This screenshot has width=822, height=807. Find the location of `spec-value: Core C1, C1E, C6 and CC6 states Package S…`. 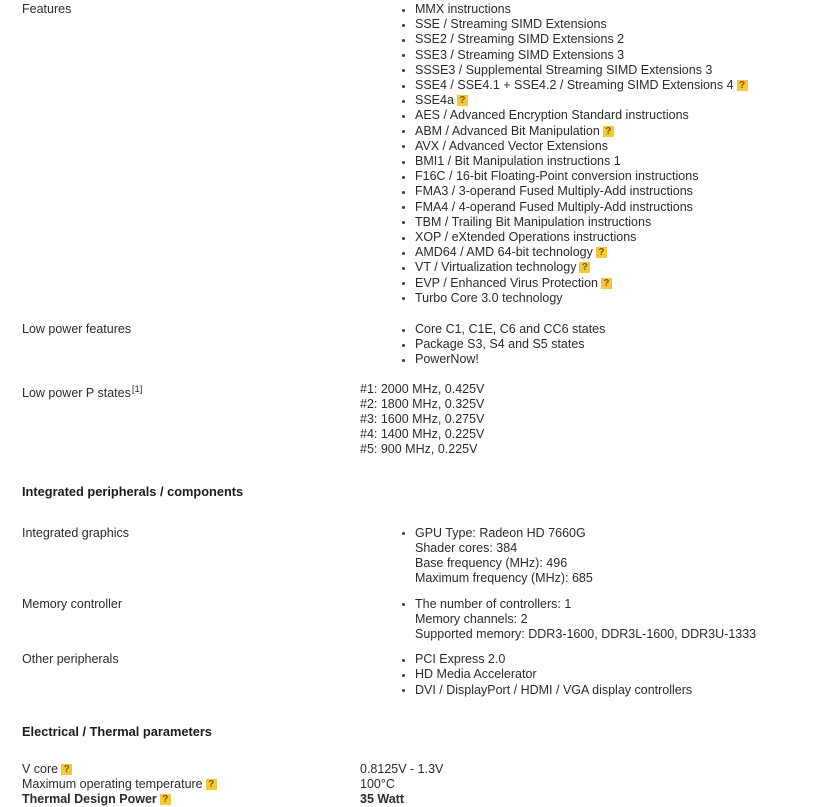

spec-value: Core C1, C1E, C6 and CC6 states Package S… is located at coordinates (583, 345).